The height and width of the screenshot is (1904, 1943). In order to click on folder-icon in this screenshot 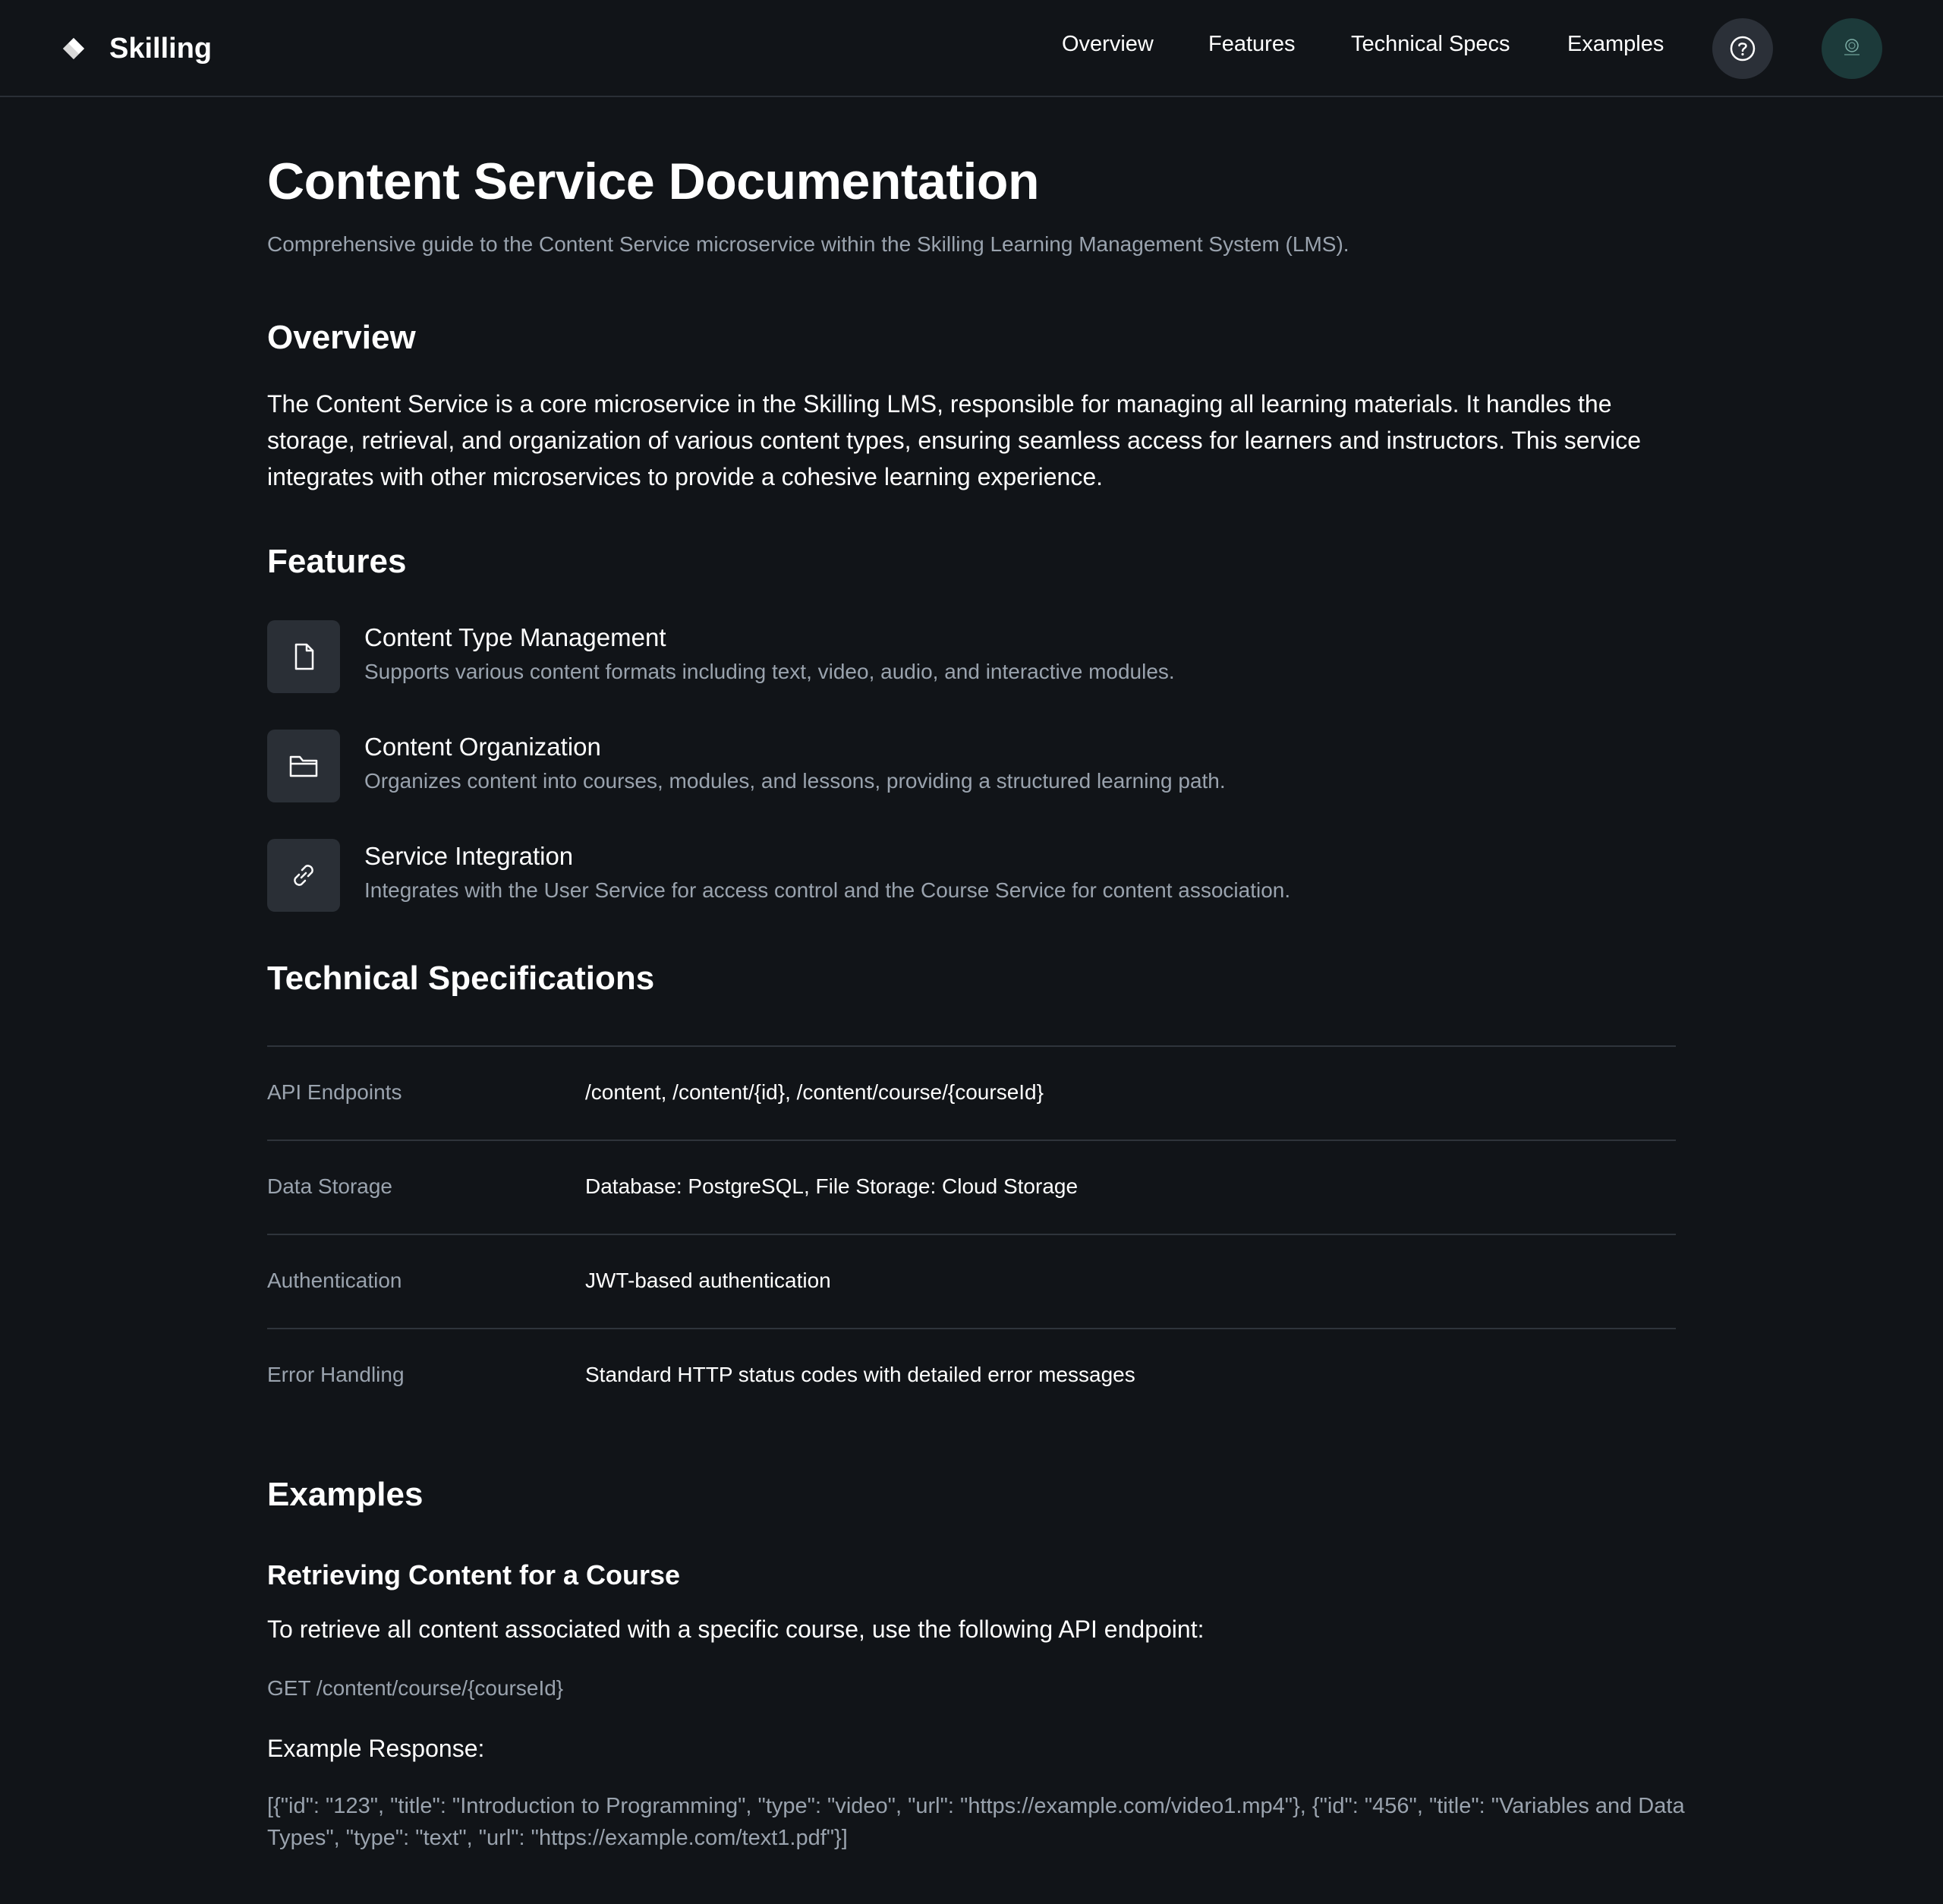, I will do `click(303, 766)`.